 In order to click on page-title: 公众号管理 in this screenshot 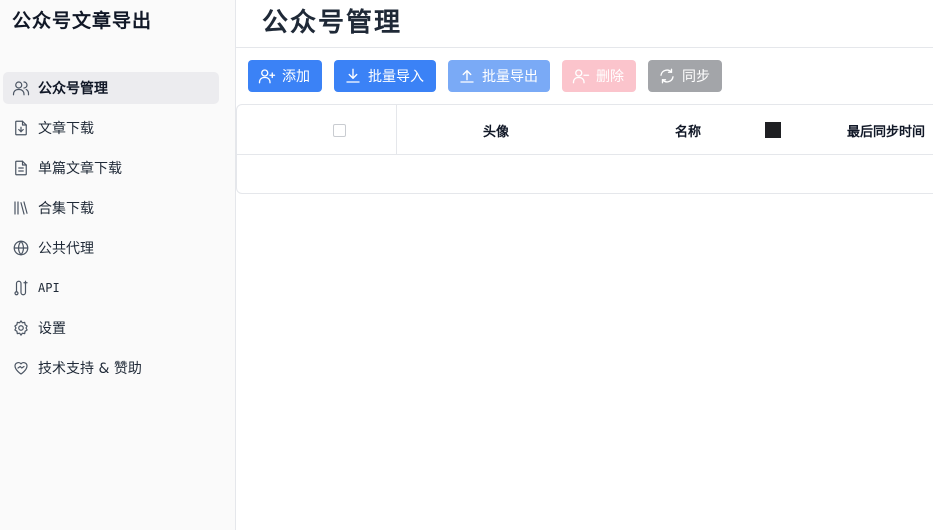, I will do `click(332, 23)`.